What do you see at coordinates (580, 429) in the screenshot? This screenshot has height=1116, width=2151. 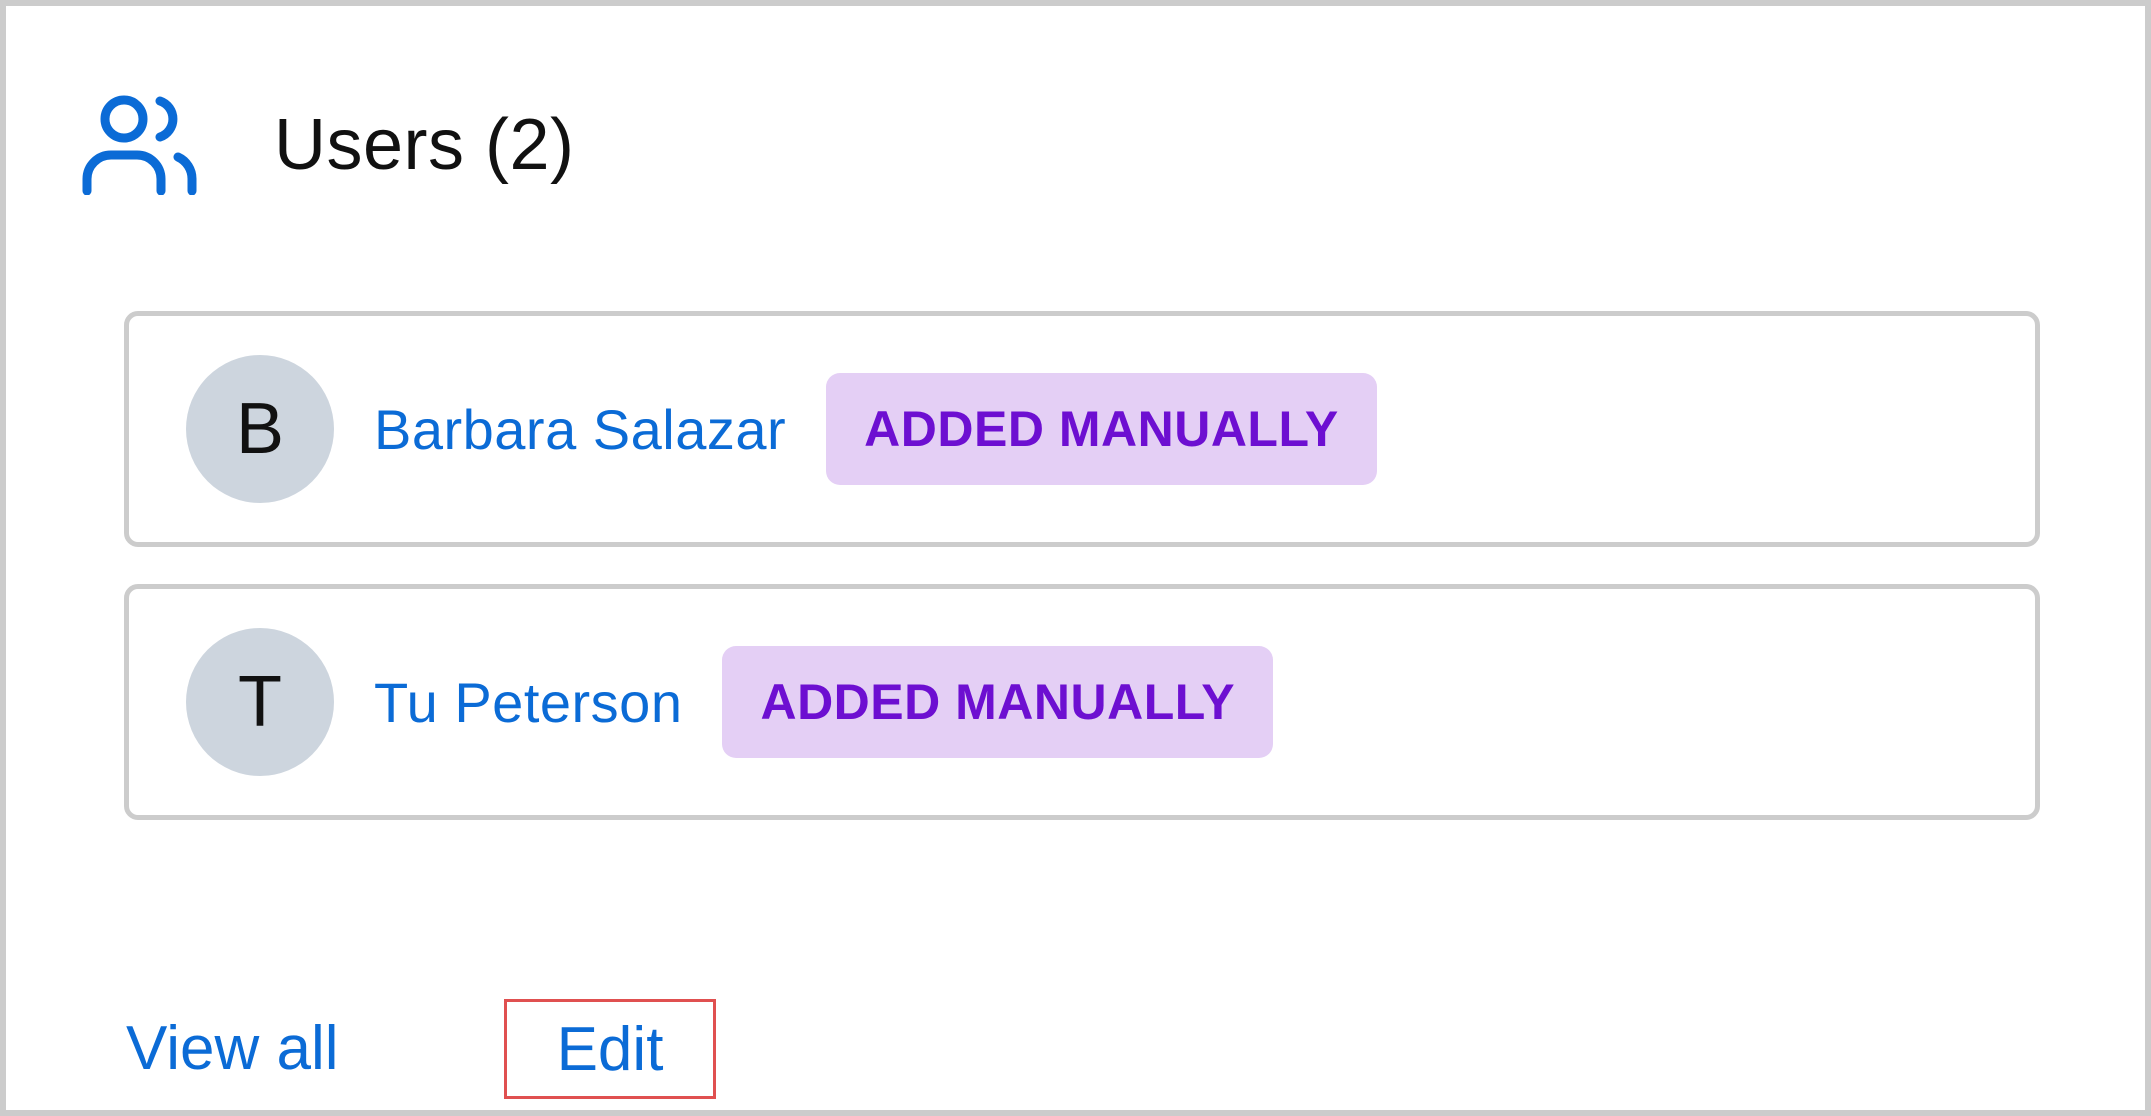 I see `user-name-link: Barbara Salazar` at bounding box center [580, 429].